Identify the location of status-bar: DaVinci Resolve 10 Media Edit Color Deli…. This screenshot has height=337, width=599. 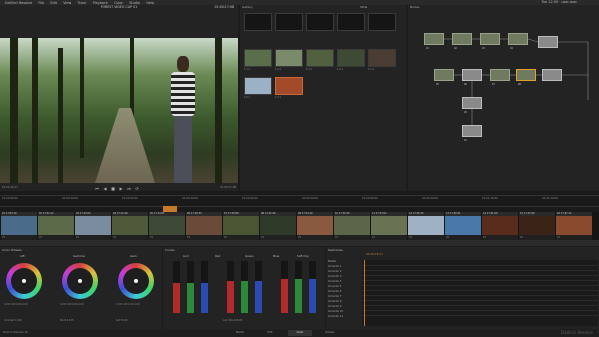
(299, 333).